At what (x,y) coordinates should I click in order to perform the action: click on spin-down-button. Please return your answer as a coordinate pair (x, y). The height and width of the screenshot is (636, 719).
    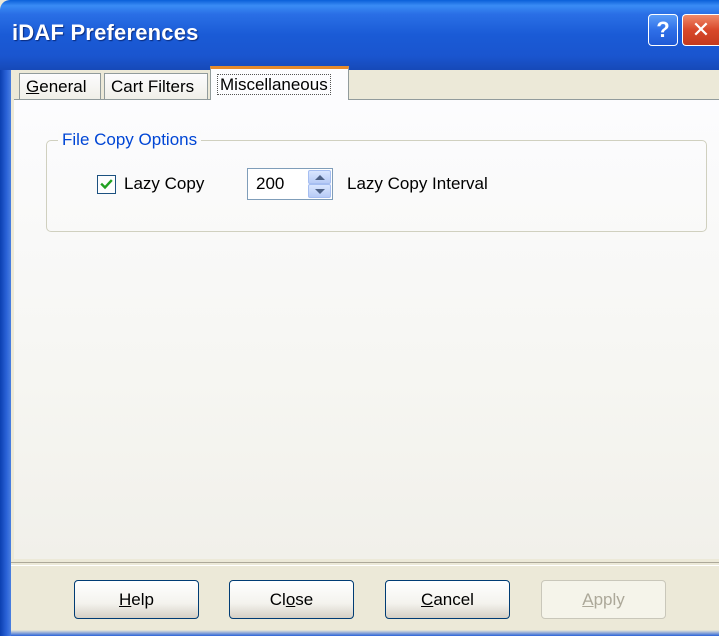
    Looking at the image, I should click on (319, 191).